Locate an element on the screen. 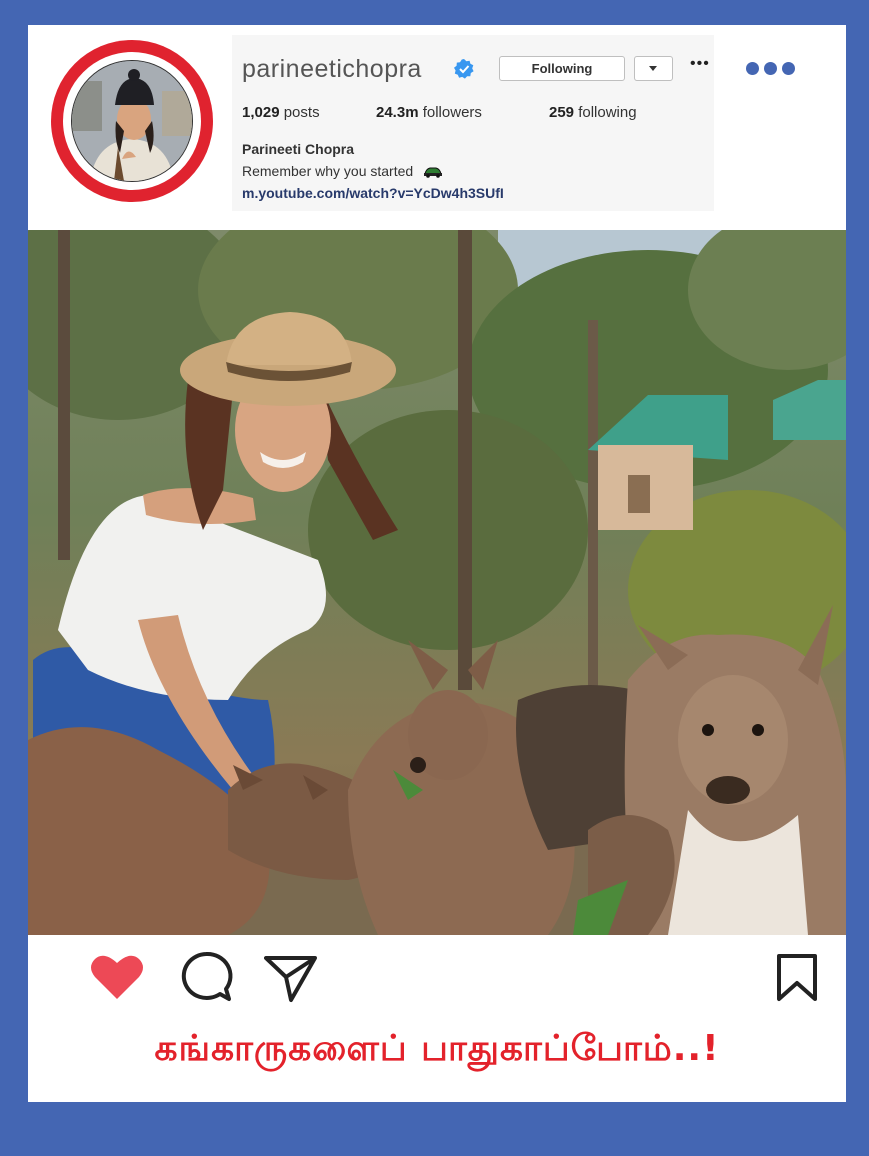 The width and height of the screenshot is (869, 1156). followers-stat: 24.3m followers is located at coordinates (429, 112).